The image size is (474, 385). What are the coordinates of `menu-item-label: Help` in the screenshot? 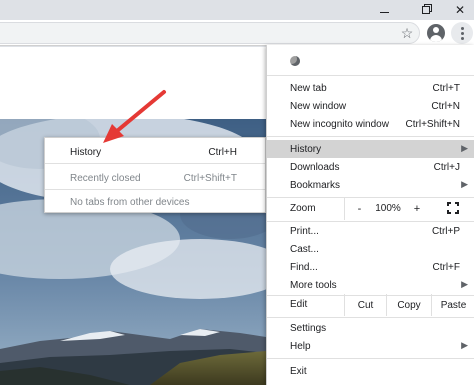 It's located at (300, 346).